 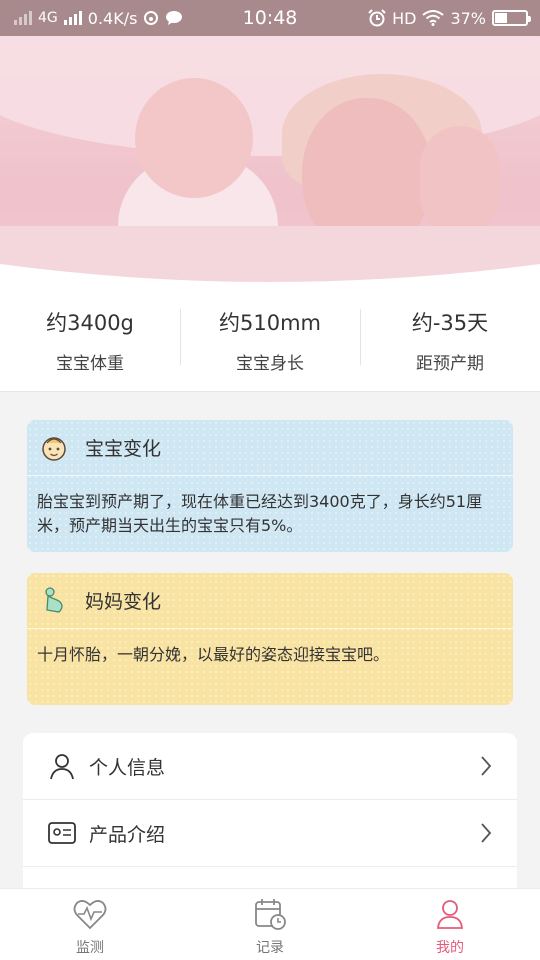 I want to click on stat-value: 约3400g, so click(x=90, y=323).